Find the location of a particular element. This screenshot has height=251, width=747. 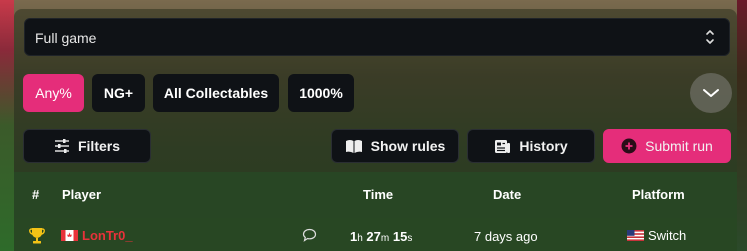

column-header-platform: Platform is located at coordinates (658, 194).